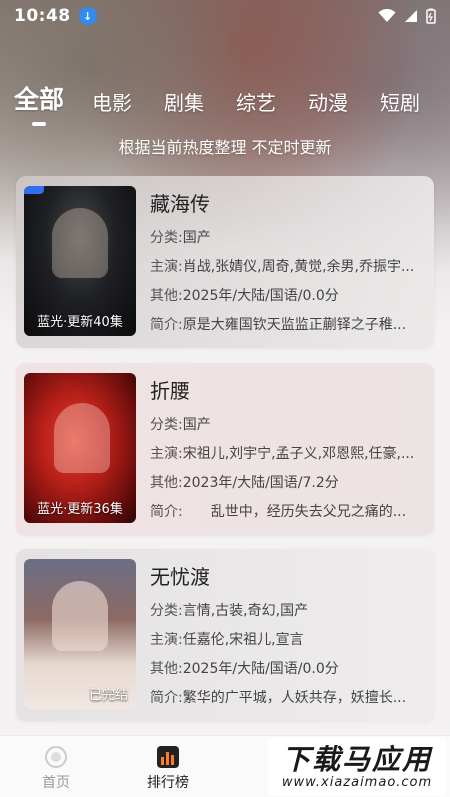 This screenshot has width=450, height=797. Describe the element at coordinates (225, 147) in the screenshot. I see `ranking-subtitle: 根据当前热度整理 不定时更新` at that location.